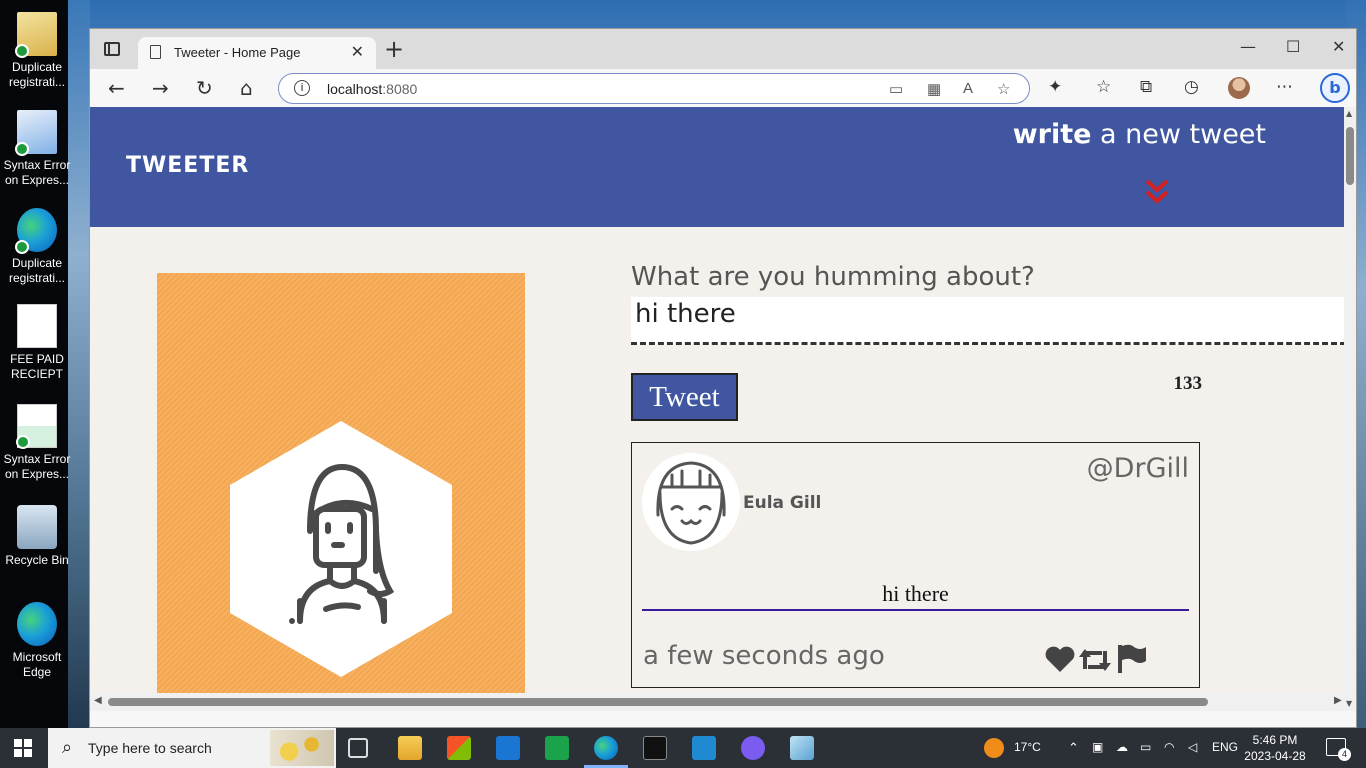  What do you see at coordinates (654, 88) in the screenshot?
I see `address-bar: i localhost:8080 ▭ ▦ A ☆` at bounding box center [654, 88].